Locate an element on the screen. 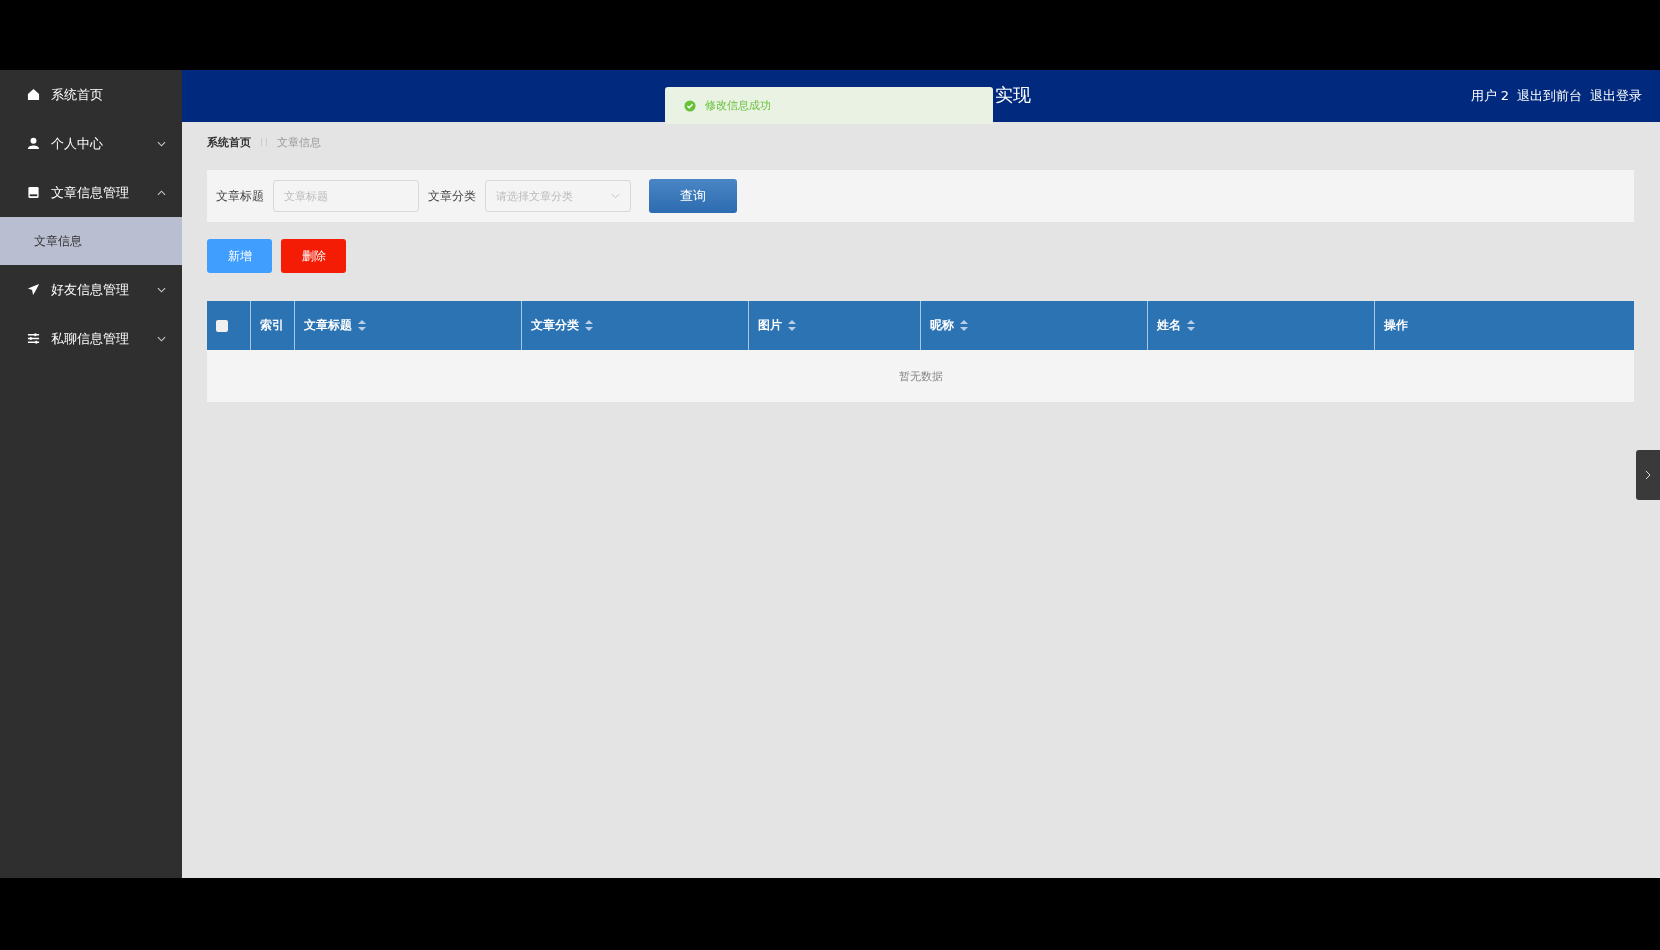 This screenshot has width=1660, height=950. check-circle-icon is located at coordinates (690, 105).